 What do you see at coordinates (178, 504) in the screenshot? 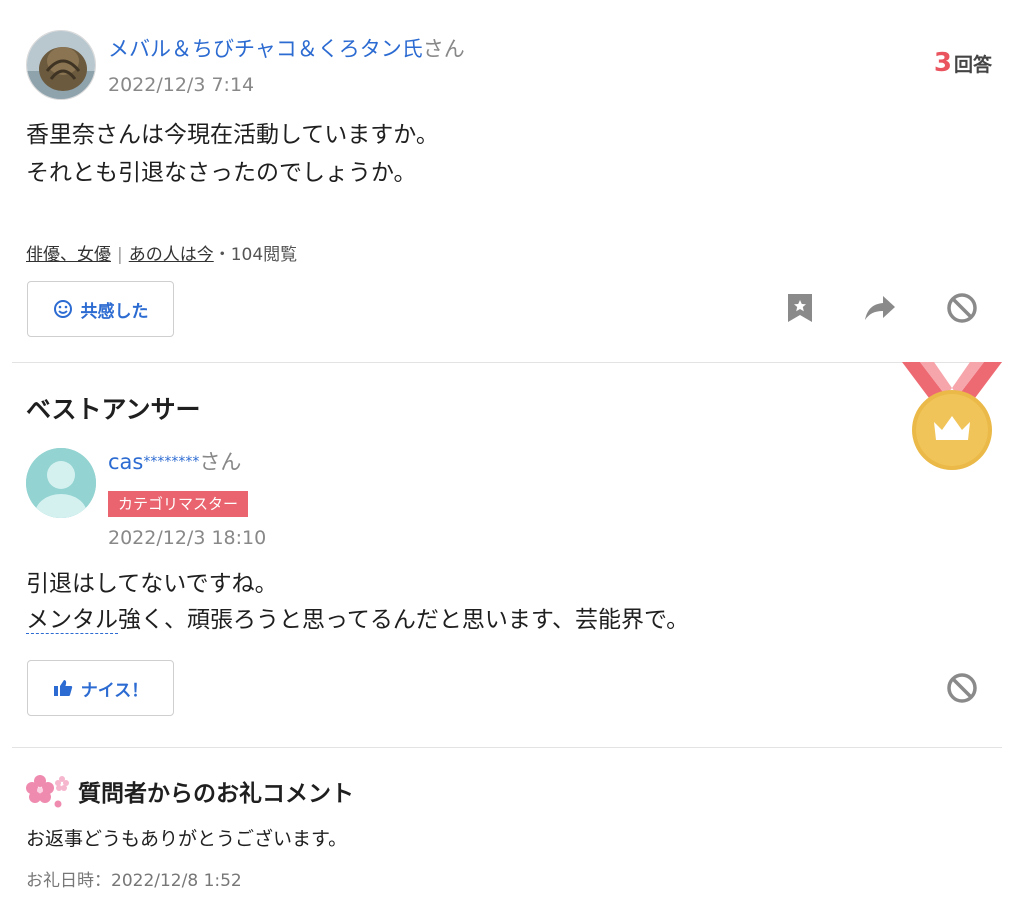
I see `category-master-badge: カテゴリマスター` at bounding box center [178, 504].